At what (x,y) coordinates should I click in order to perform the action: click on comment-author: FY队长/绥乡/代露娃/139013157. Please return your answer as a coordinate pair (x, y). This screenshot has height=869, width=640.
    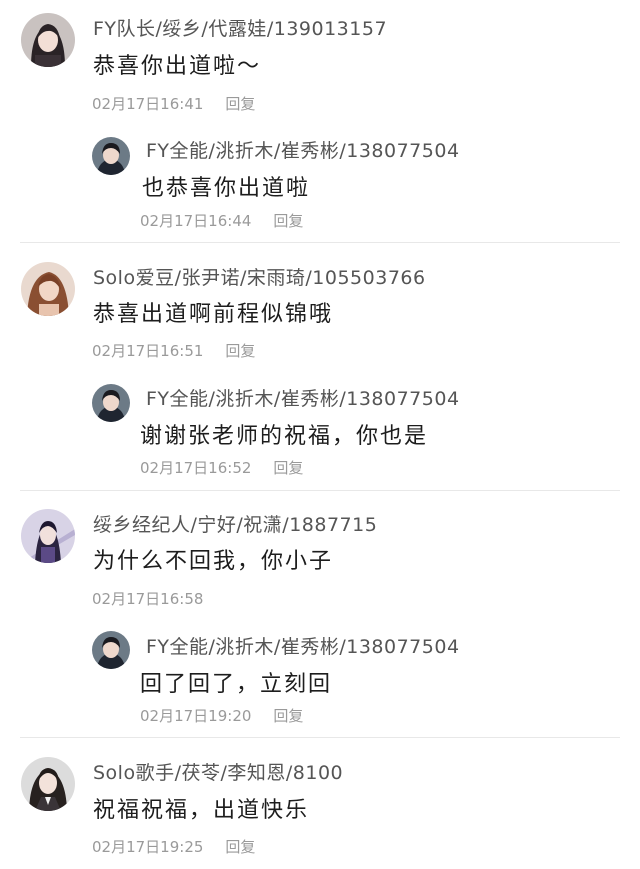
    Looking at the image, I should click on (240, 27).